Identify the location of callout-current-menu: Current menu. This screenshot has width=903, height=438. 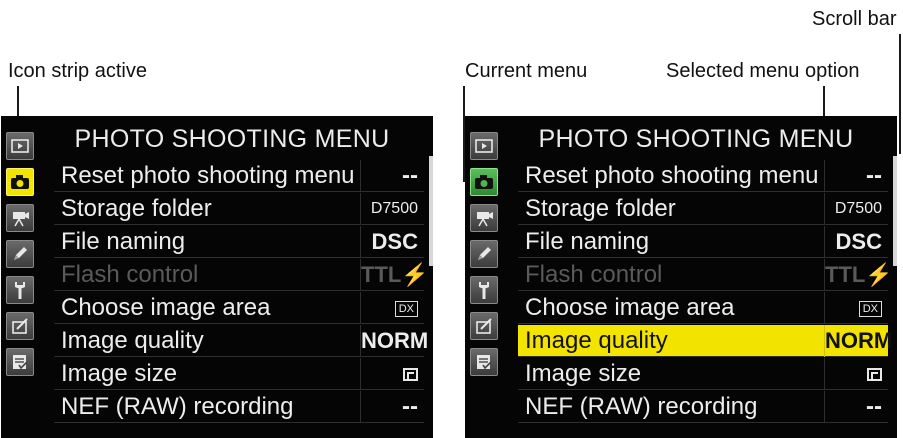
(526, 71).